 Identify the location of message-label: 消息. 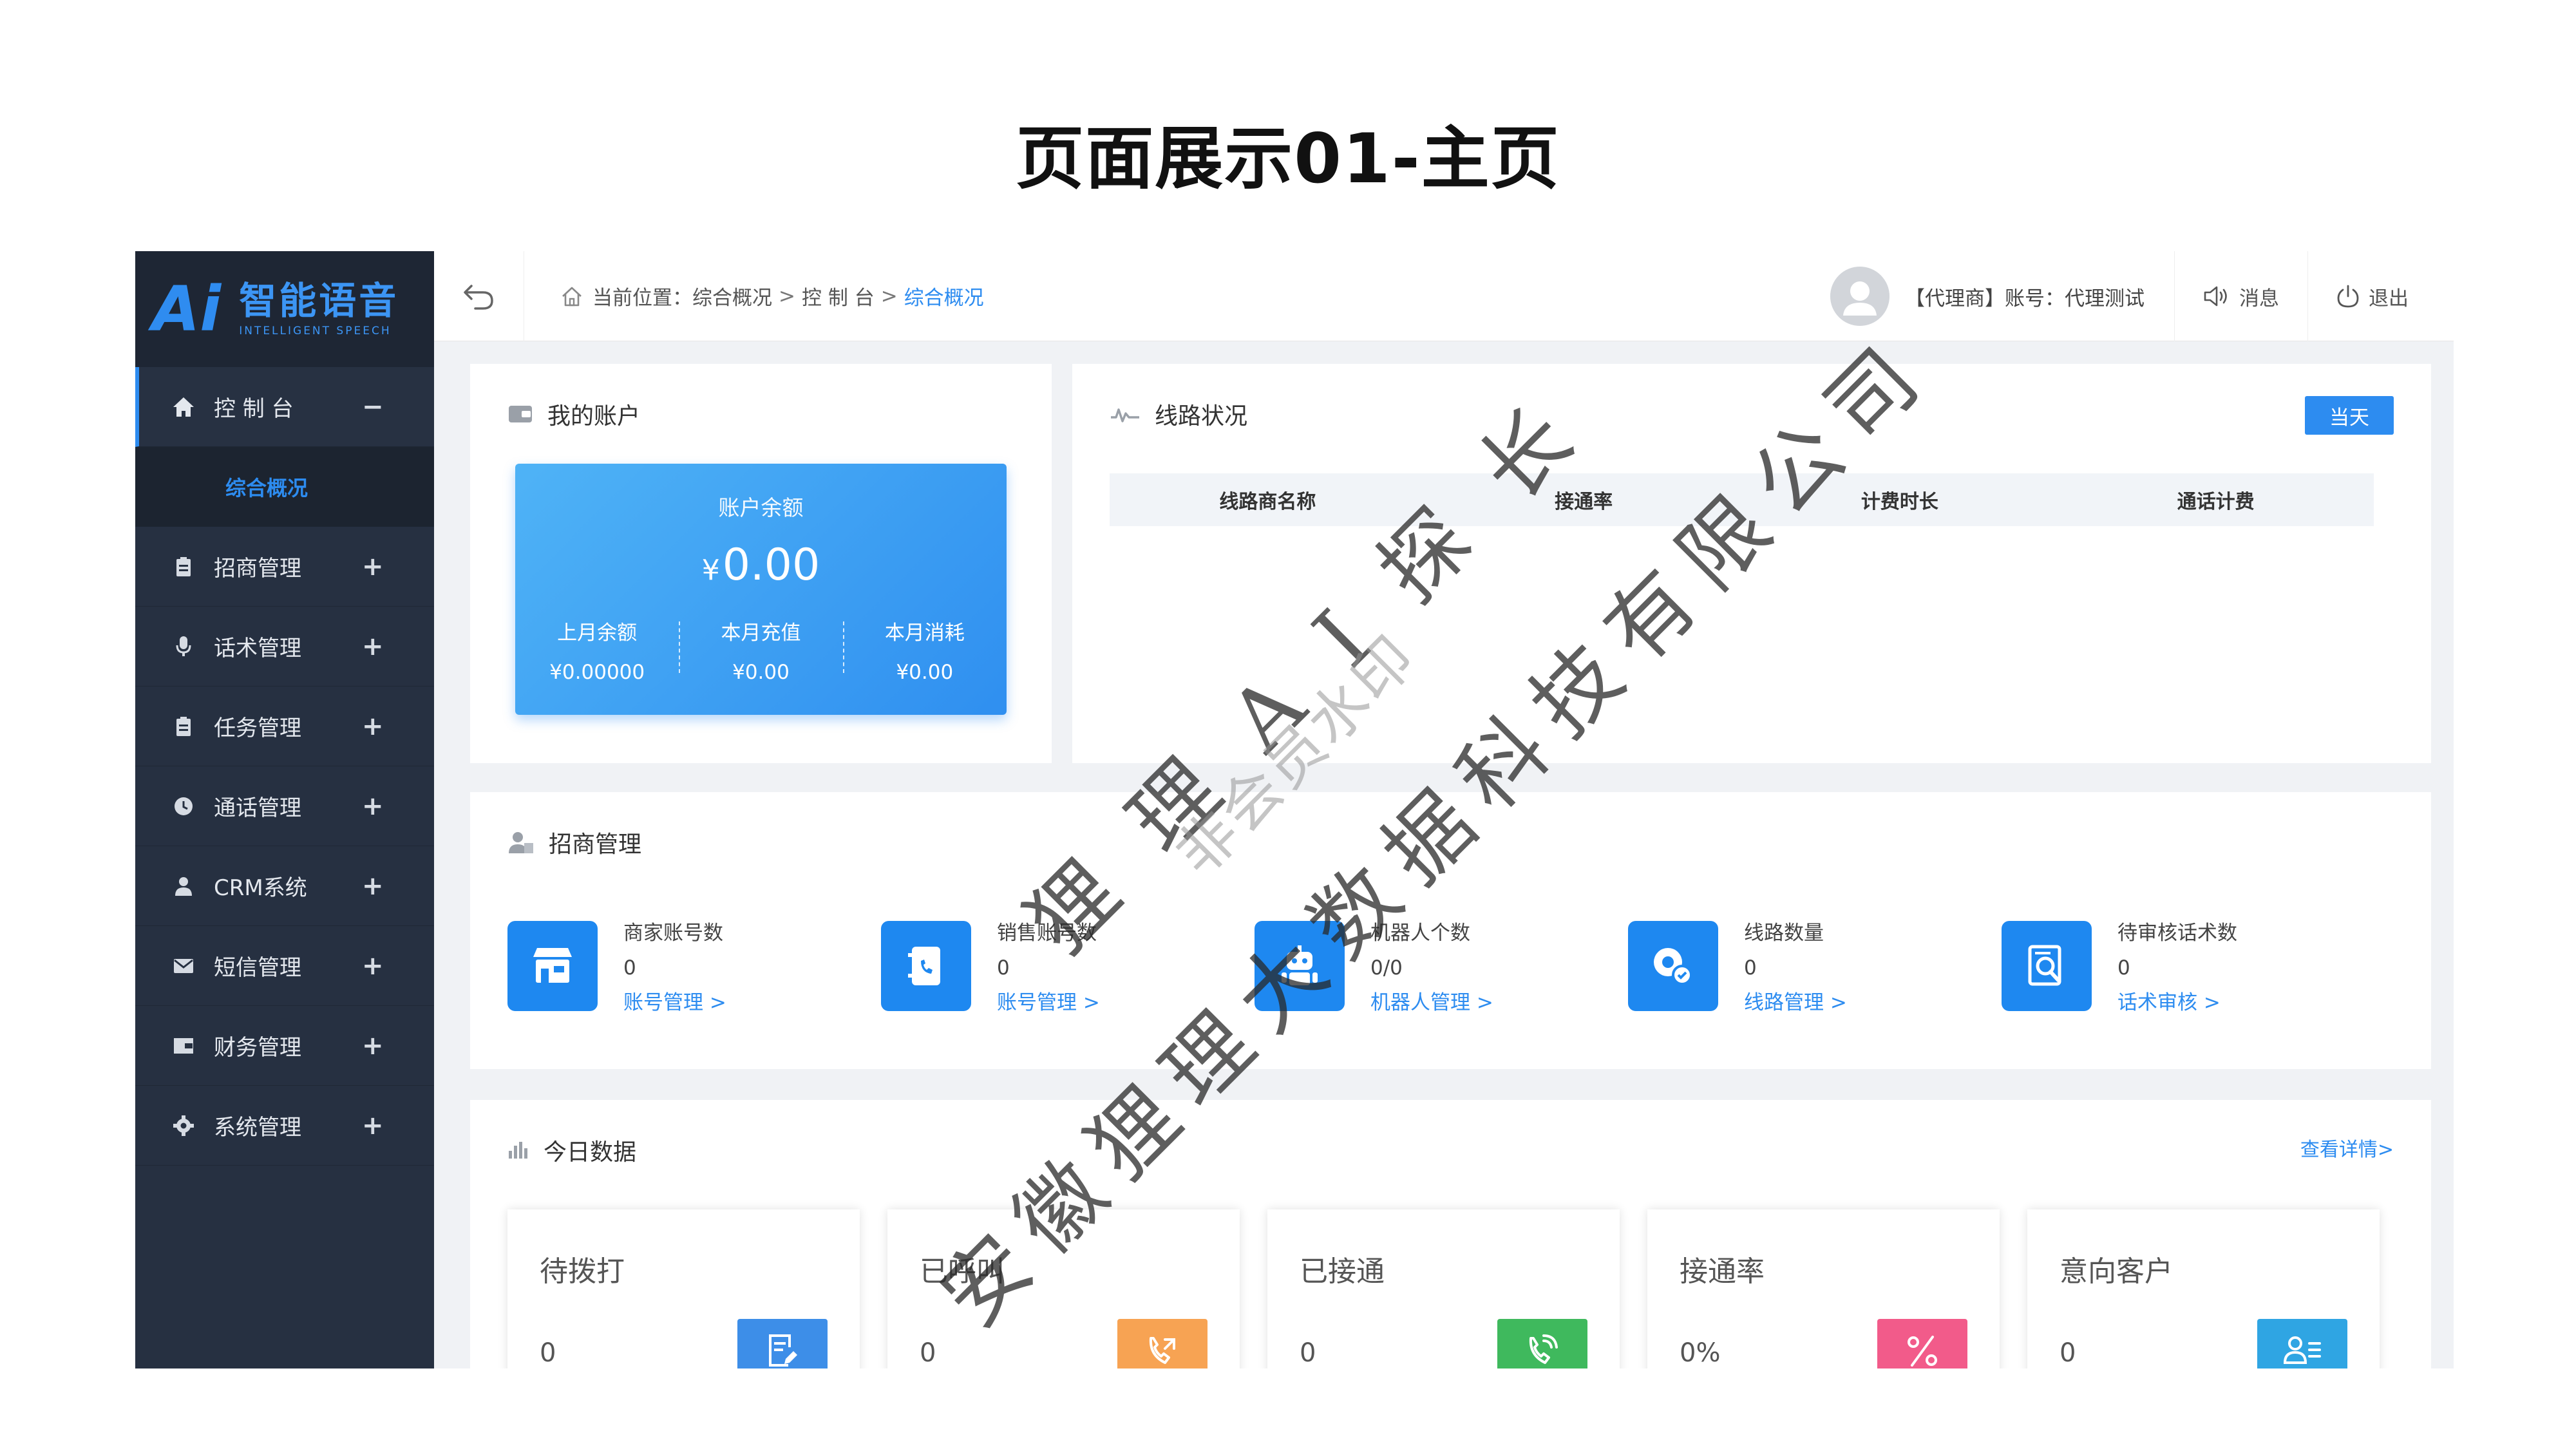
(2259, 298).